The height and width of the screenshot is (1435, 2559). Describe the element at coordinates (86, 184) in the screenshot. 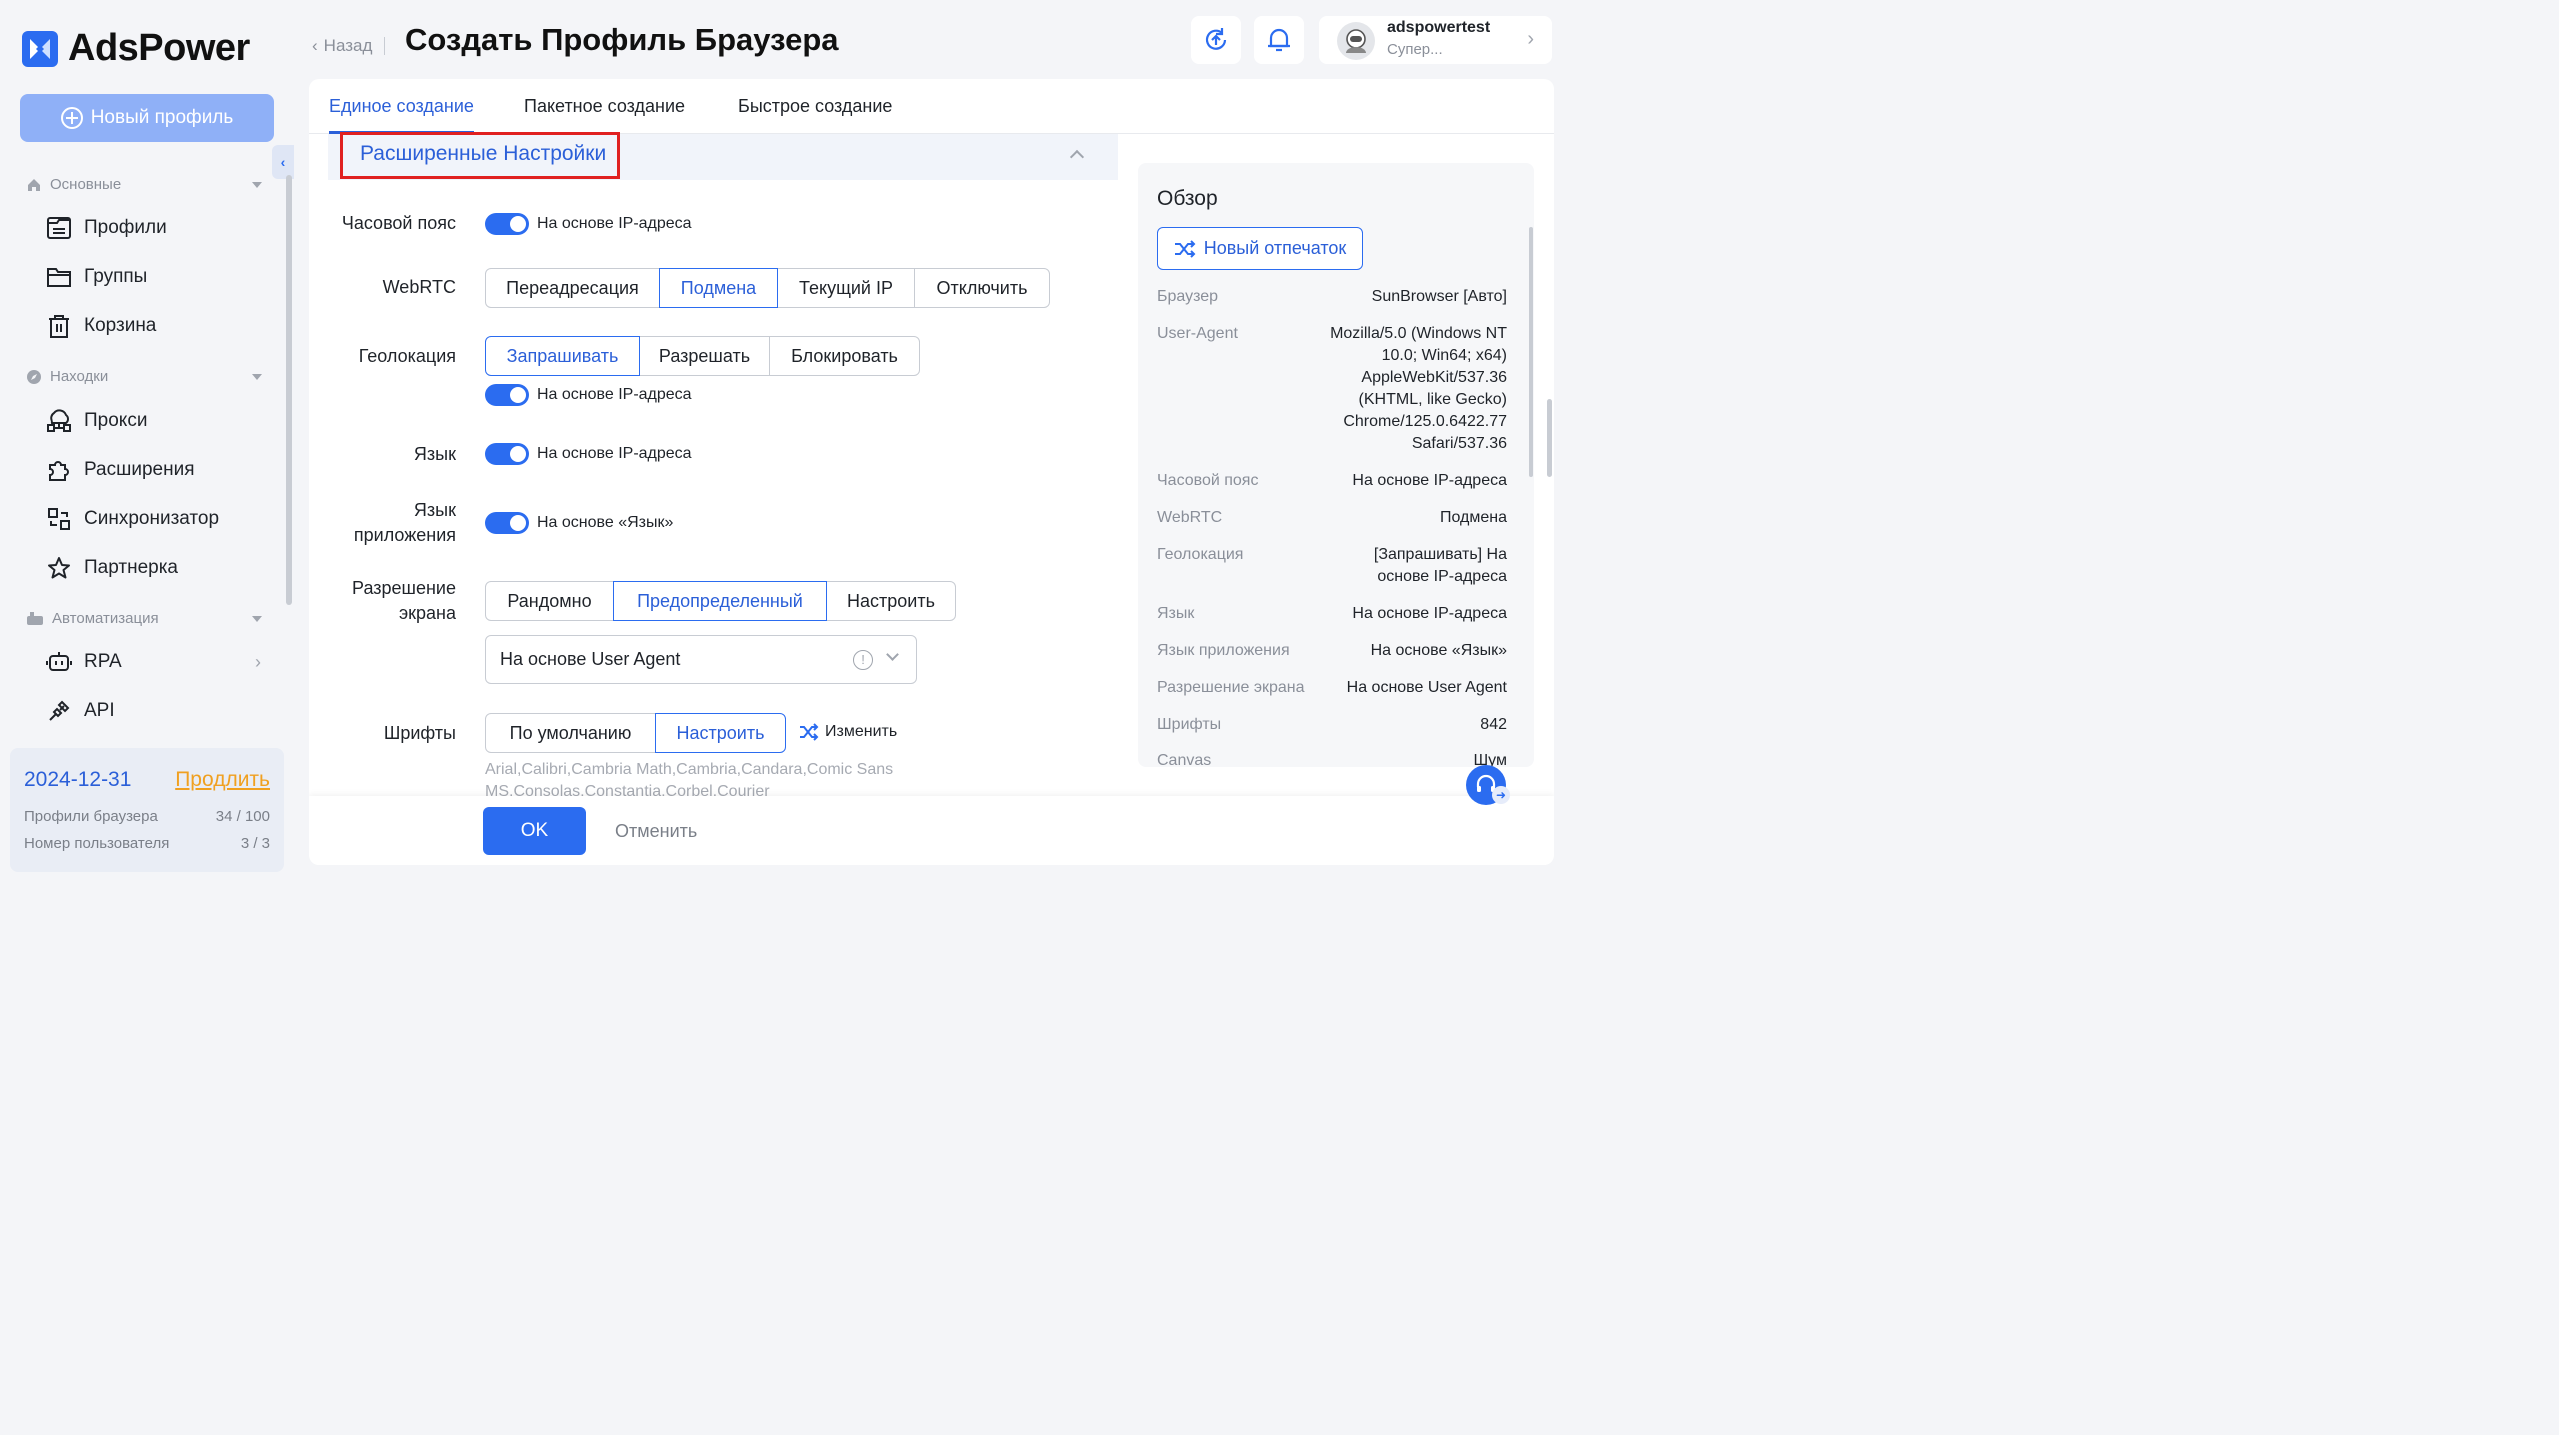

I see `section-label: Основные` at that location.